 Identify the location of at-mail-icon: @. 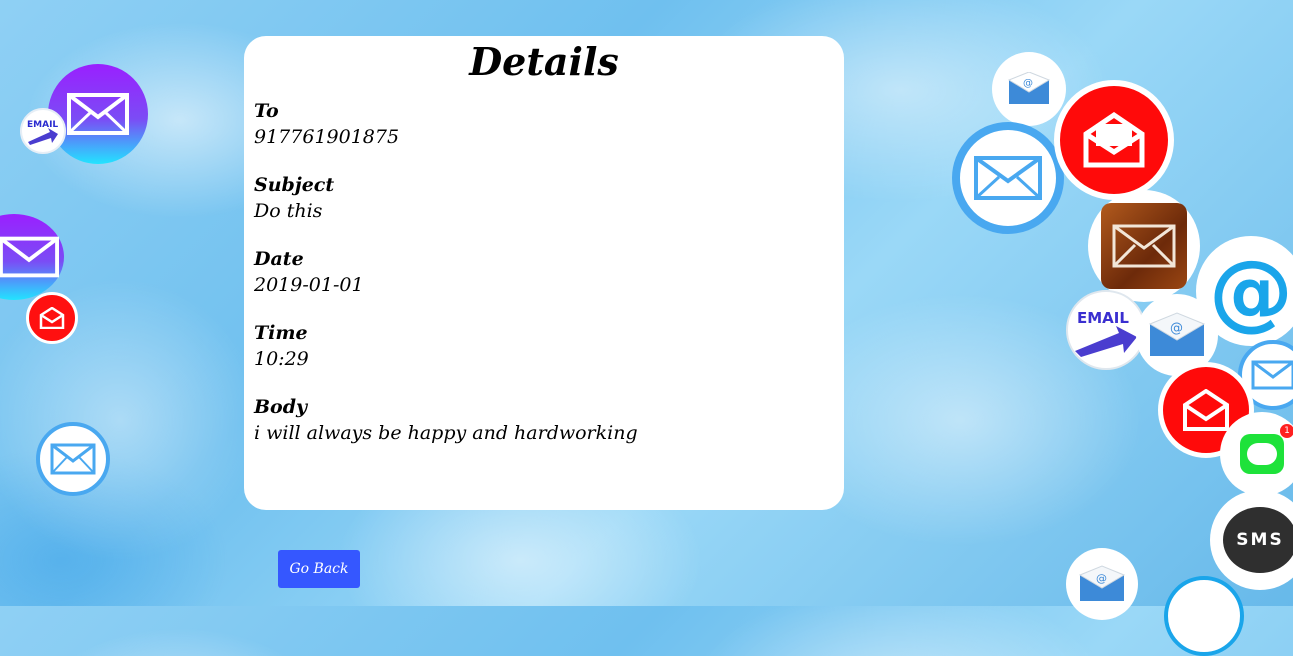
(1029, 89).